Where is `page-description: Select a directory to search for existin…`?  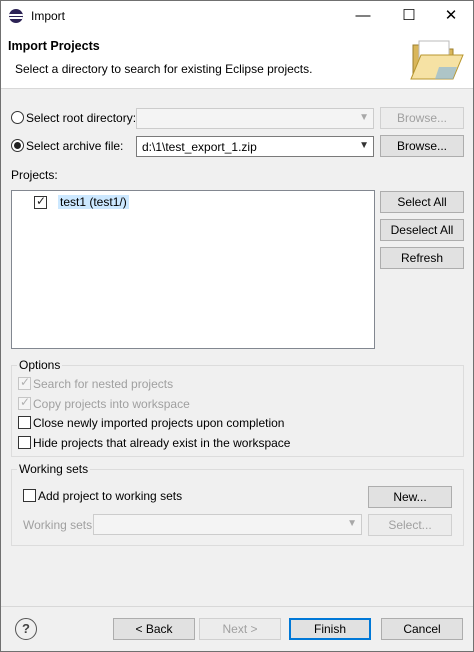 page-description: Select a directory to search for existin… is located at coordinates (164, 69).